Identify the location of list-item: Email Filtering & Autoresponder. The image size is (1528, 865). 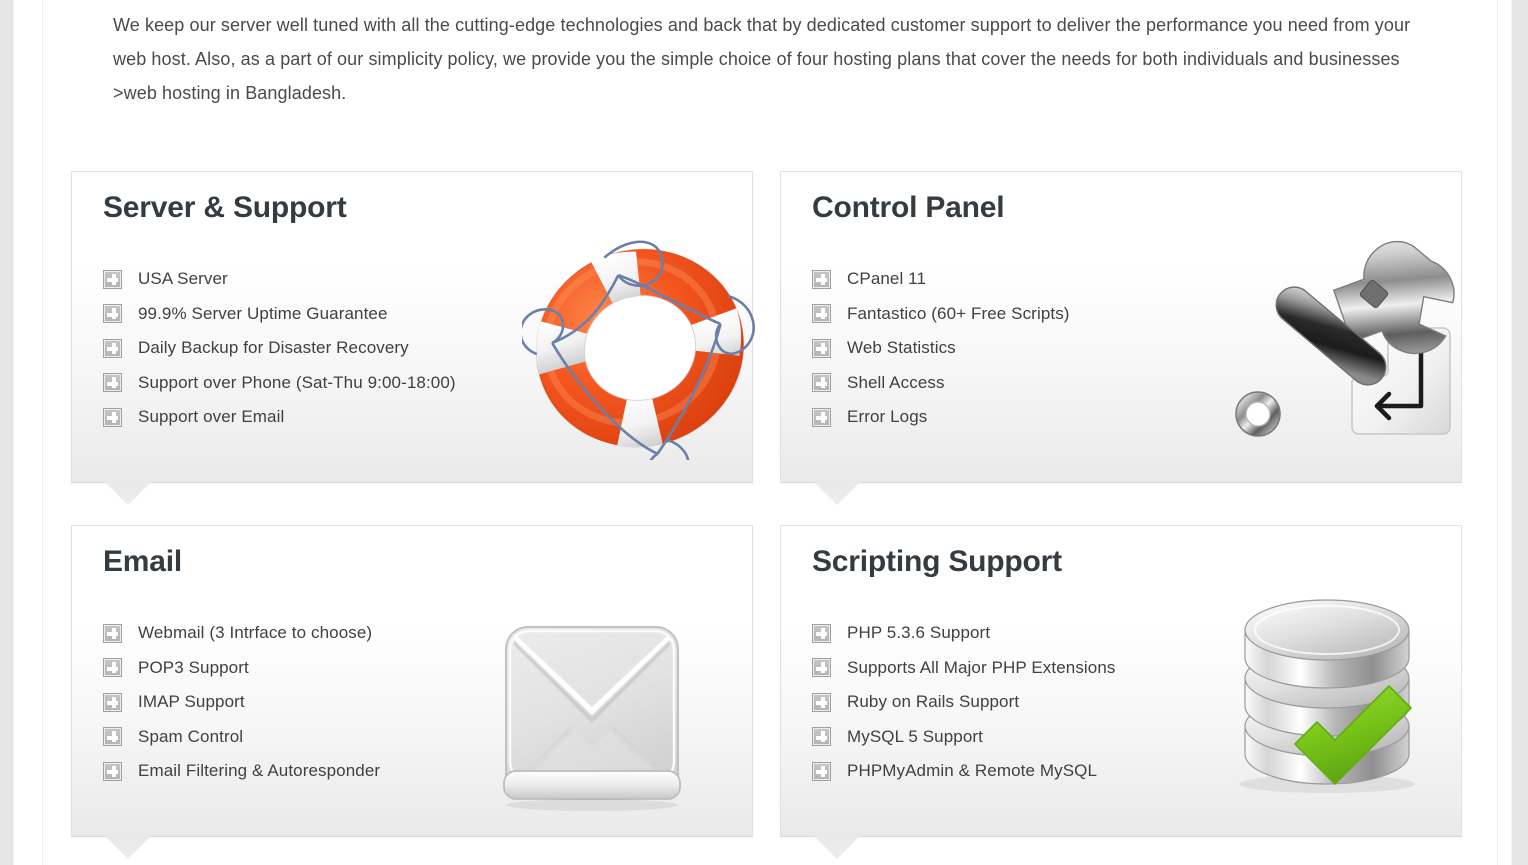
(338, 771).